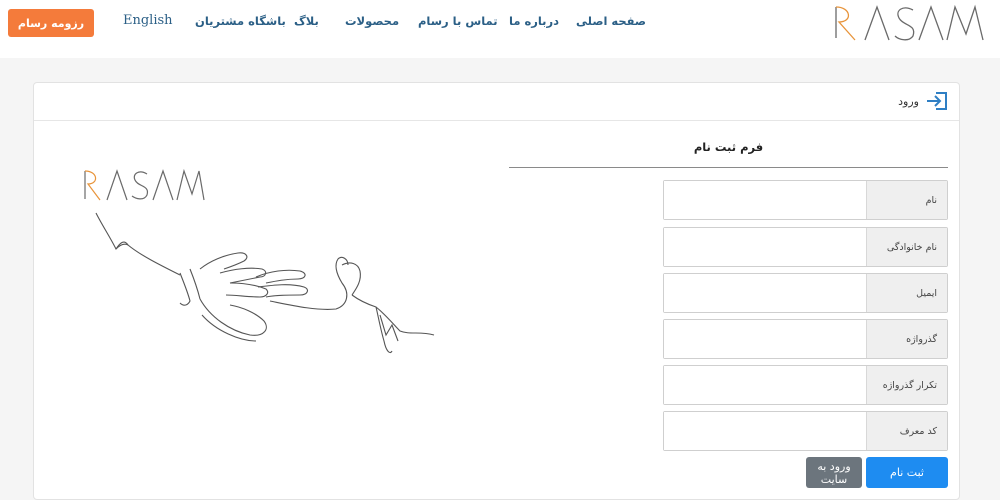  I want to click on referral-code-input, so click(765, 431).